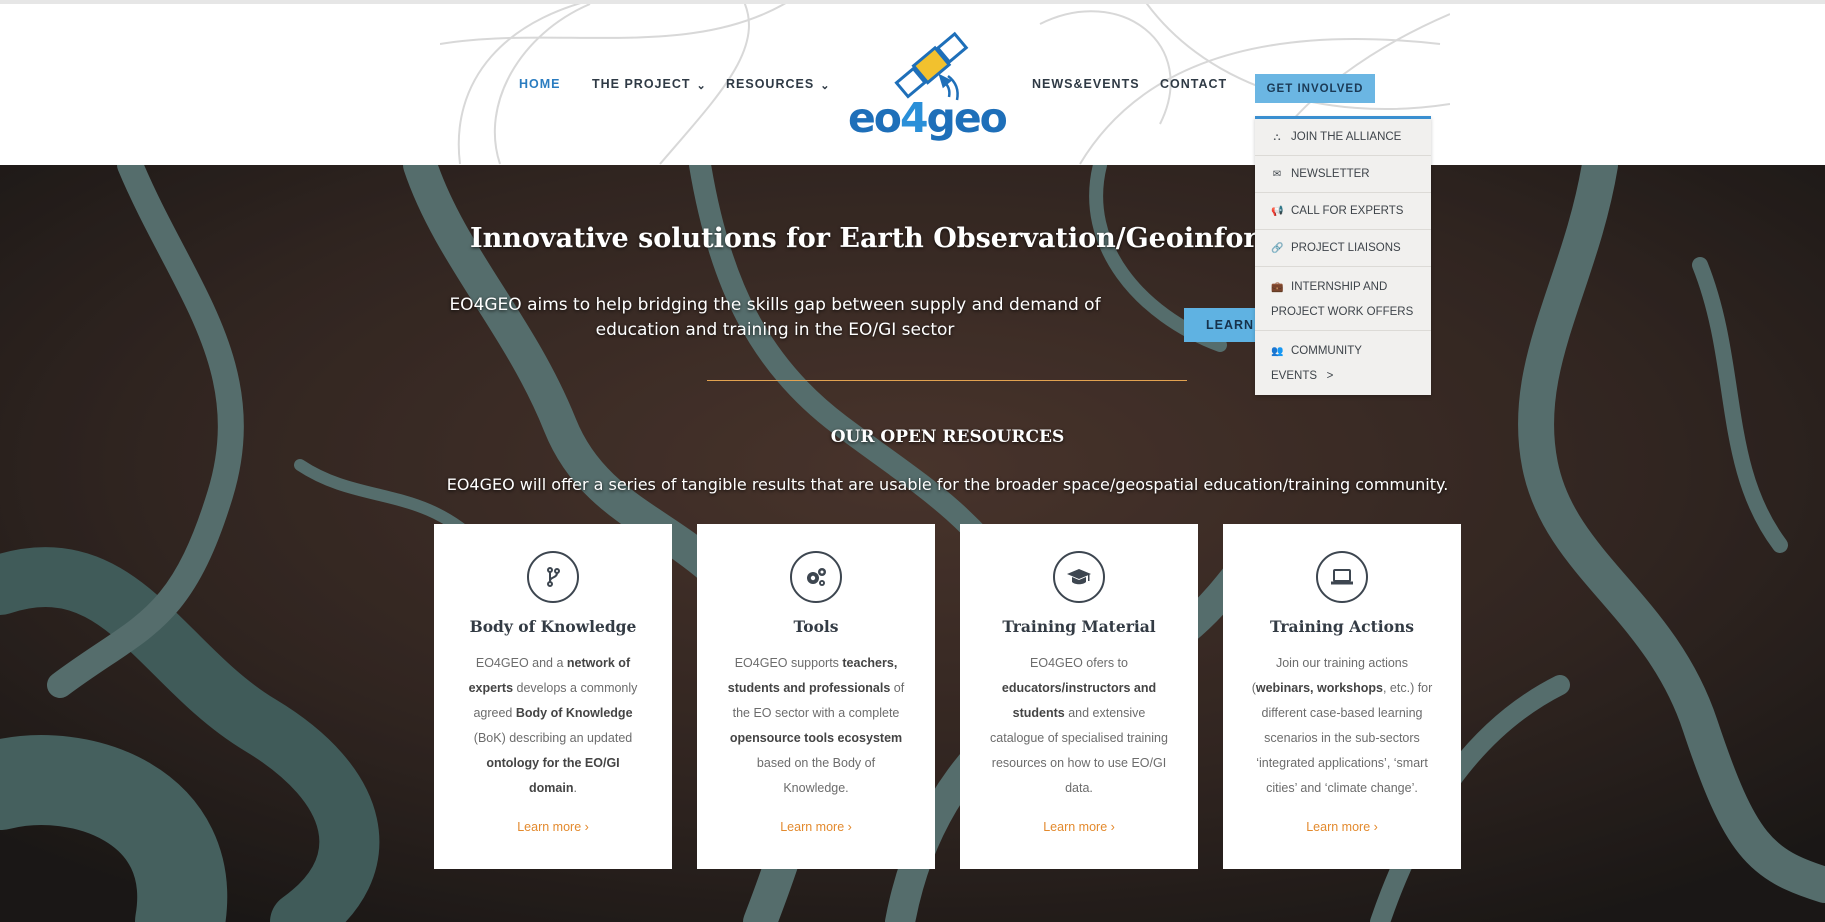 The image size is (1825, 922). I want to click on logo-text-4: 4, so click(913, 118).